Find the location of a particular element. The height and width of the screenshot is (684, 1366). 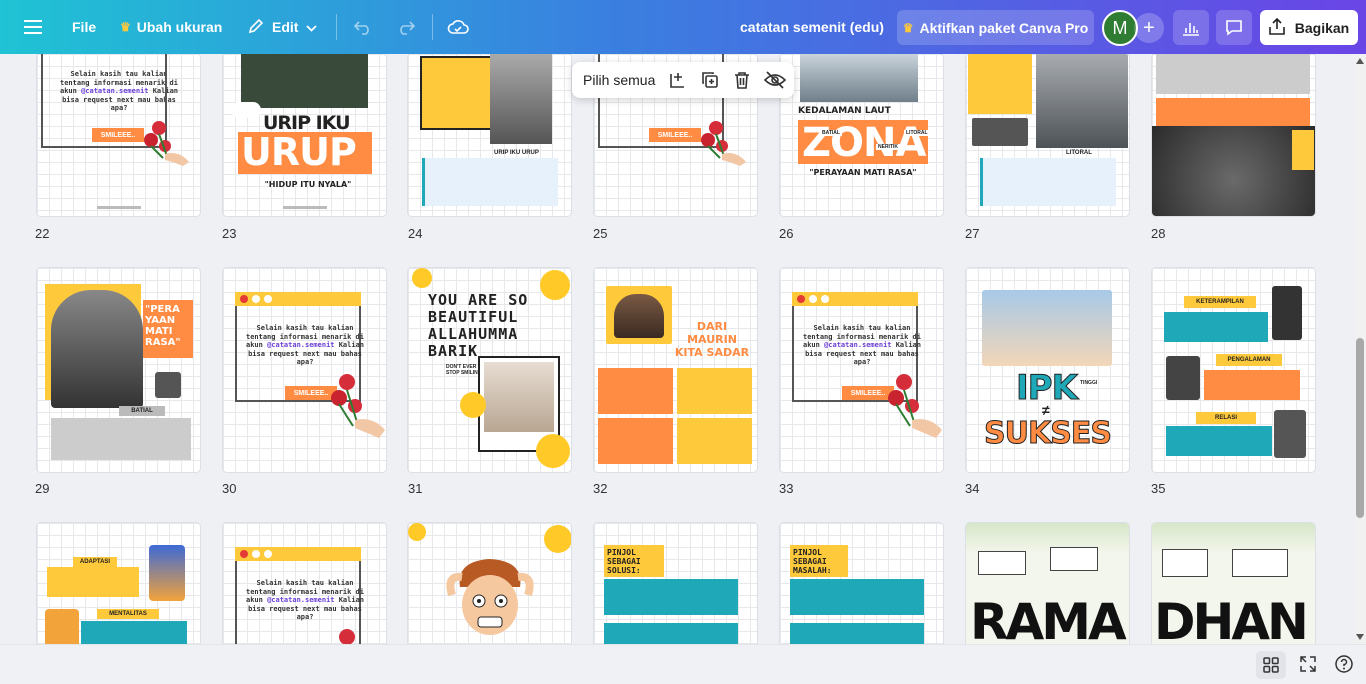

pro-upgrade-button: ♛ Aktifkan paket Canva Pro is located at coordinates (995, 27).